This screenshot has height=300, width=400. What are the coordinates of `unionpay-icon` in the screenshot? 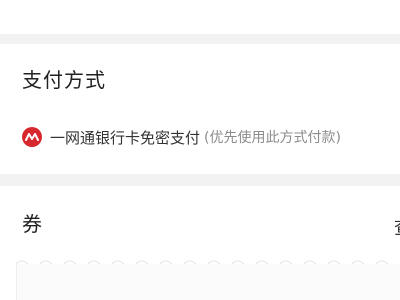 It's located at (32, 137).